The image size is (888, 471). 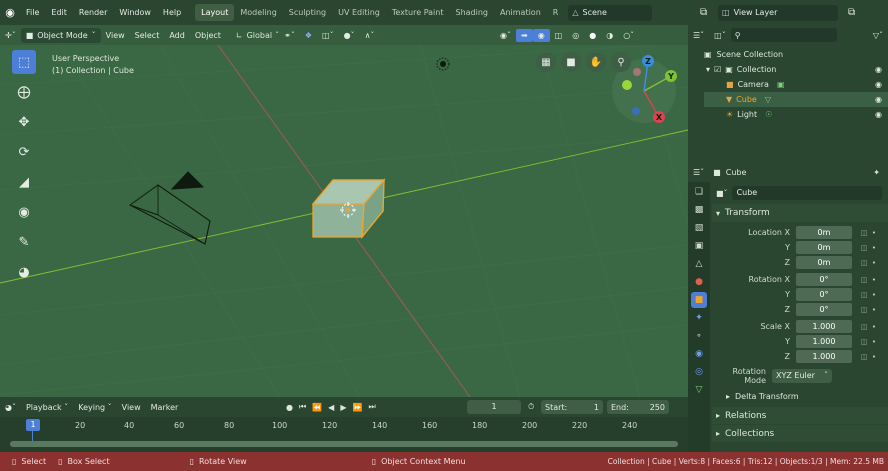 I want to click on scale-x-field: 1.000, so click(x=824, y=326).